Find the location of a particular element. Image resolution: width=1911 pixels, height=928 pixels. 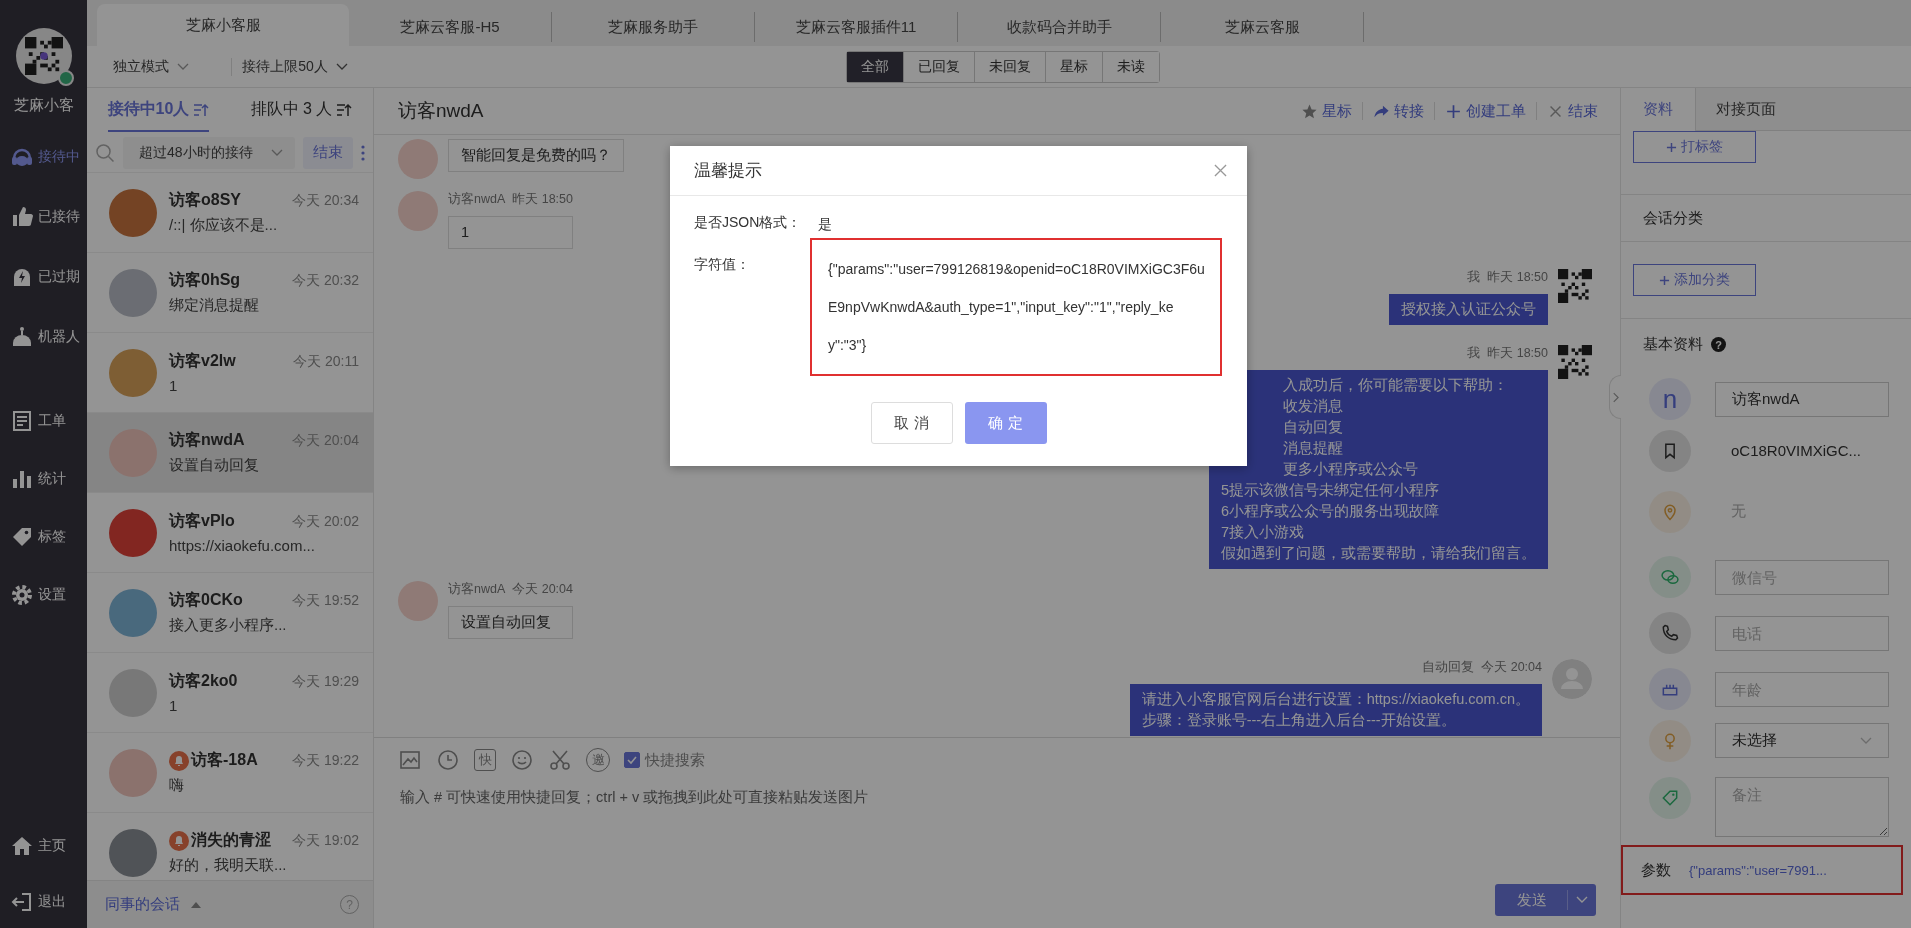

visitor-name: 访客o8SY is located at coordinates (205, 200).